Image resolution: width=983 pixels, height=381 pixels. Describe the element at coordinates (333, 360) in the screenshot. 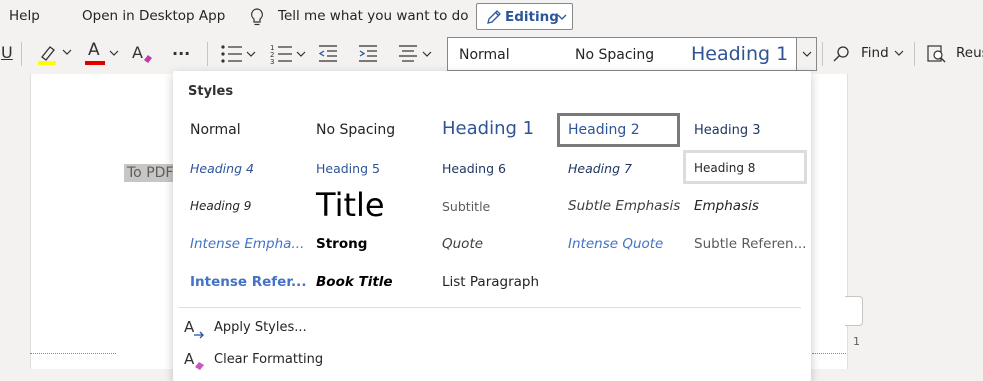

I see `clear-formatting-button: A Clear Formatting` at that location.